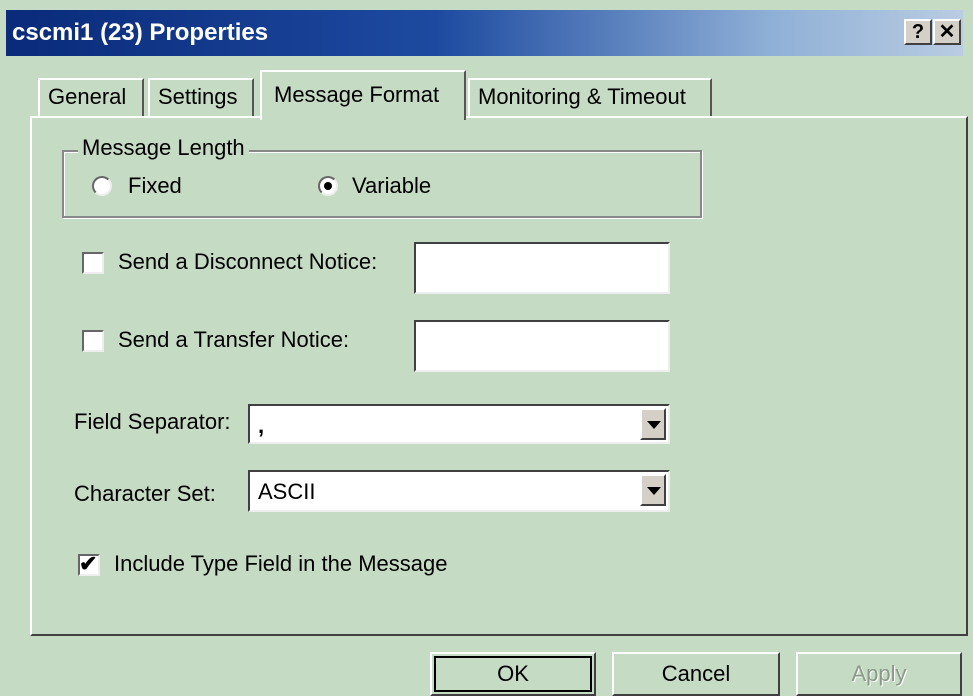  What do you see at coordinates (879, 674) in the screenshot?
I see `apply-button: Apply` at bounding box center [879, 674].